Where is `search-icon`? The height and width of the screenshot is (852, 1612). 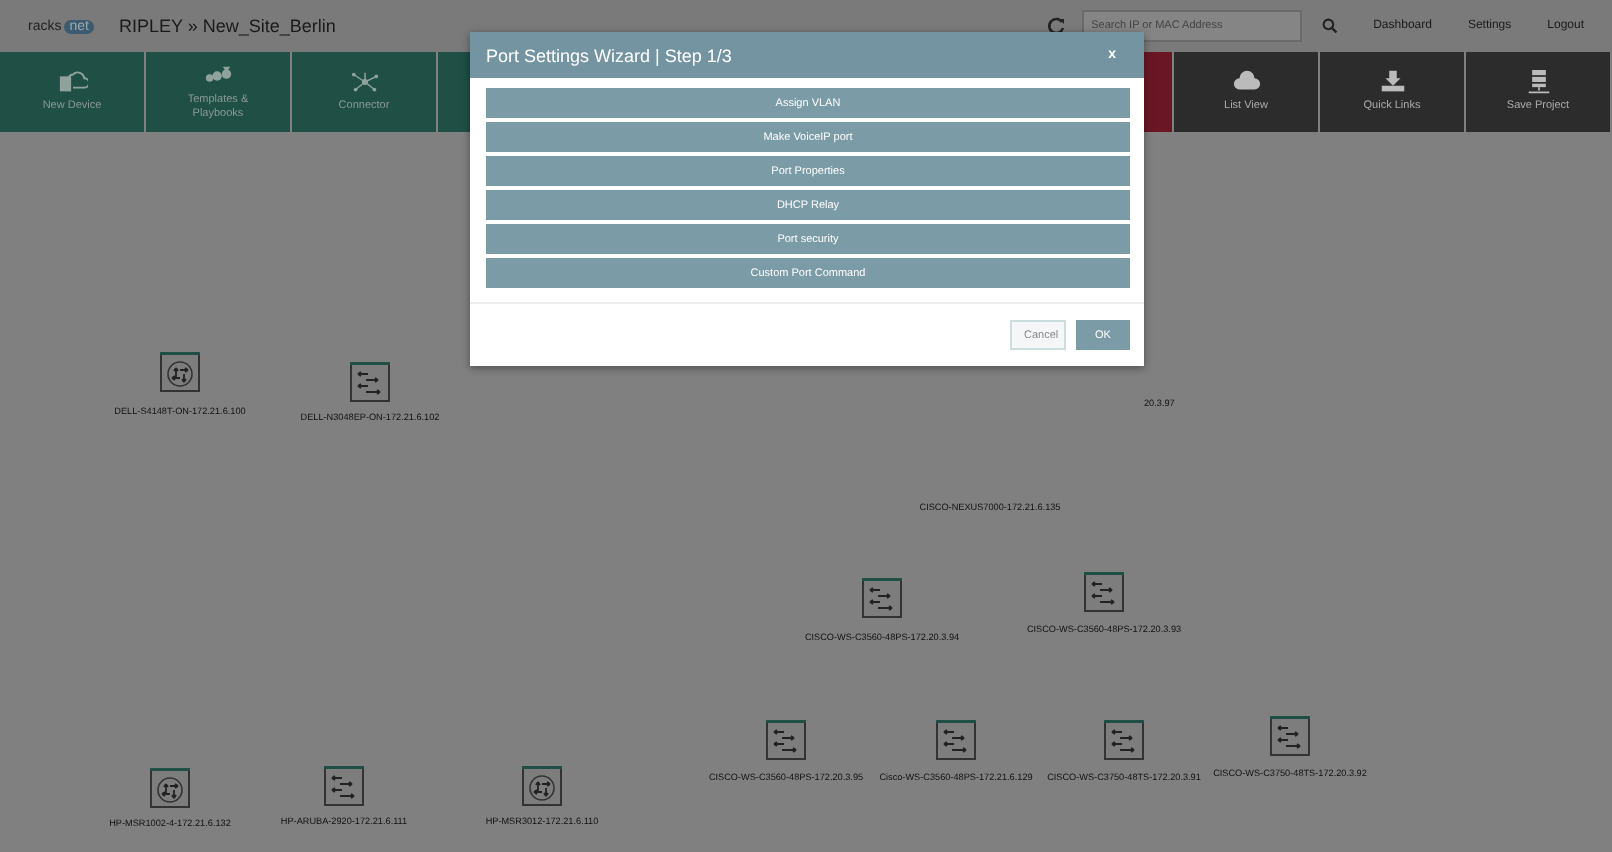 search-icon is located at coordinates (1329, 26).